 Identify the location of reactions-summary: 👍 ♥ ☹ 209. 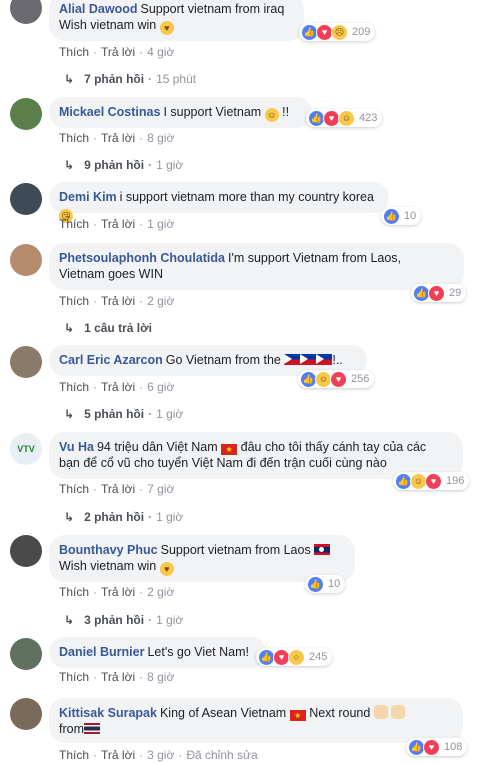
(337, 32).